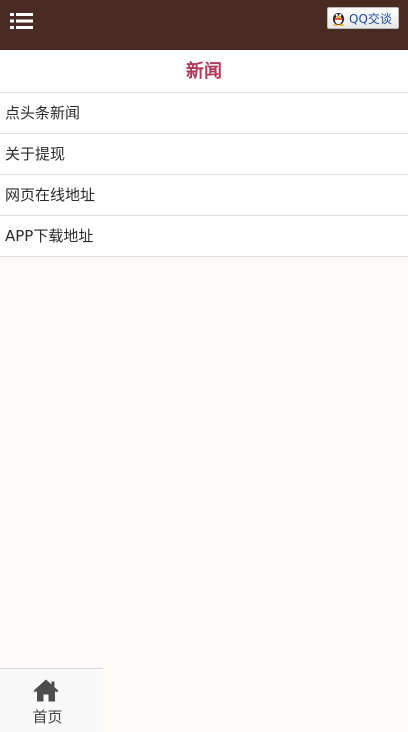 This screenshot has height=732, width=408. I want to click on menu-button, so click(22, 21).